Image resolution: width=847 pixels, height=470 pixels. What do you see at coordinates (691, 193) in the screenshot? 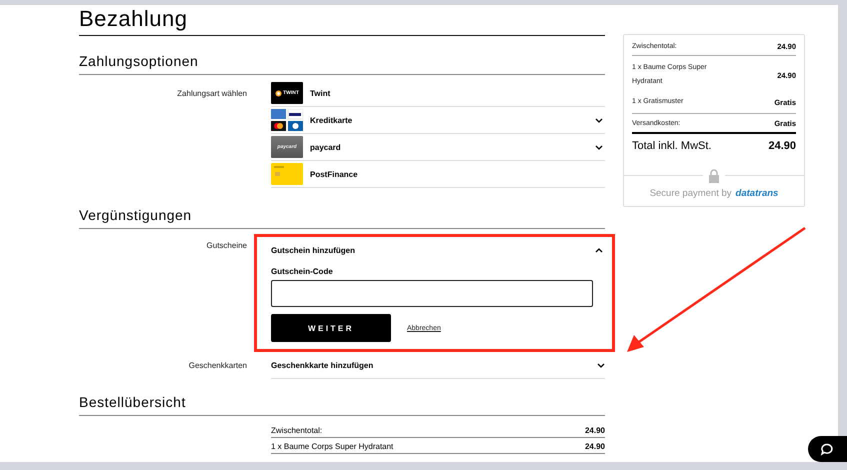
I see `secure-payment-text: Secure payment by` at bounding box center [691, 193].